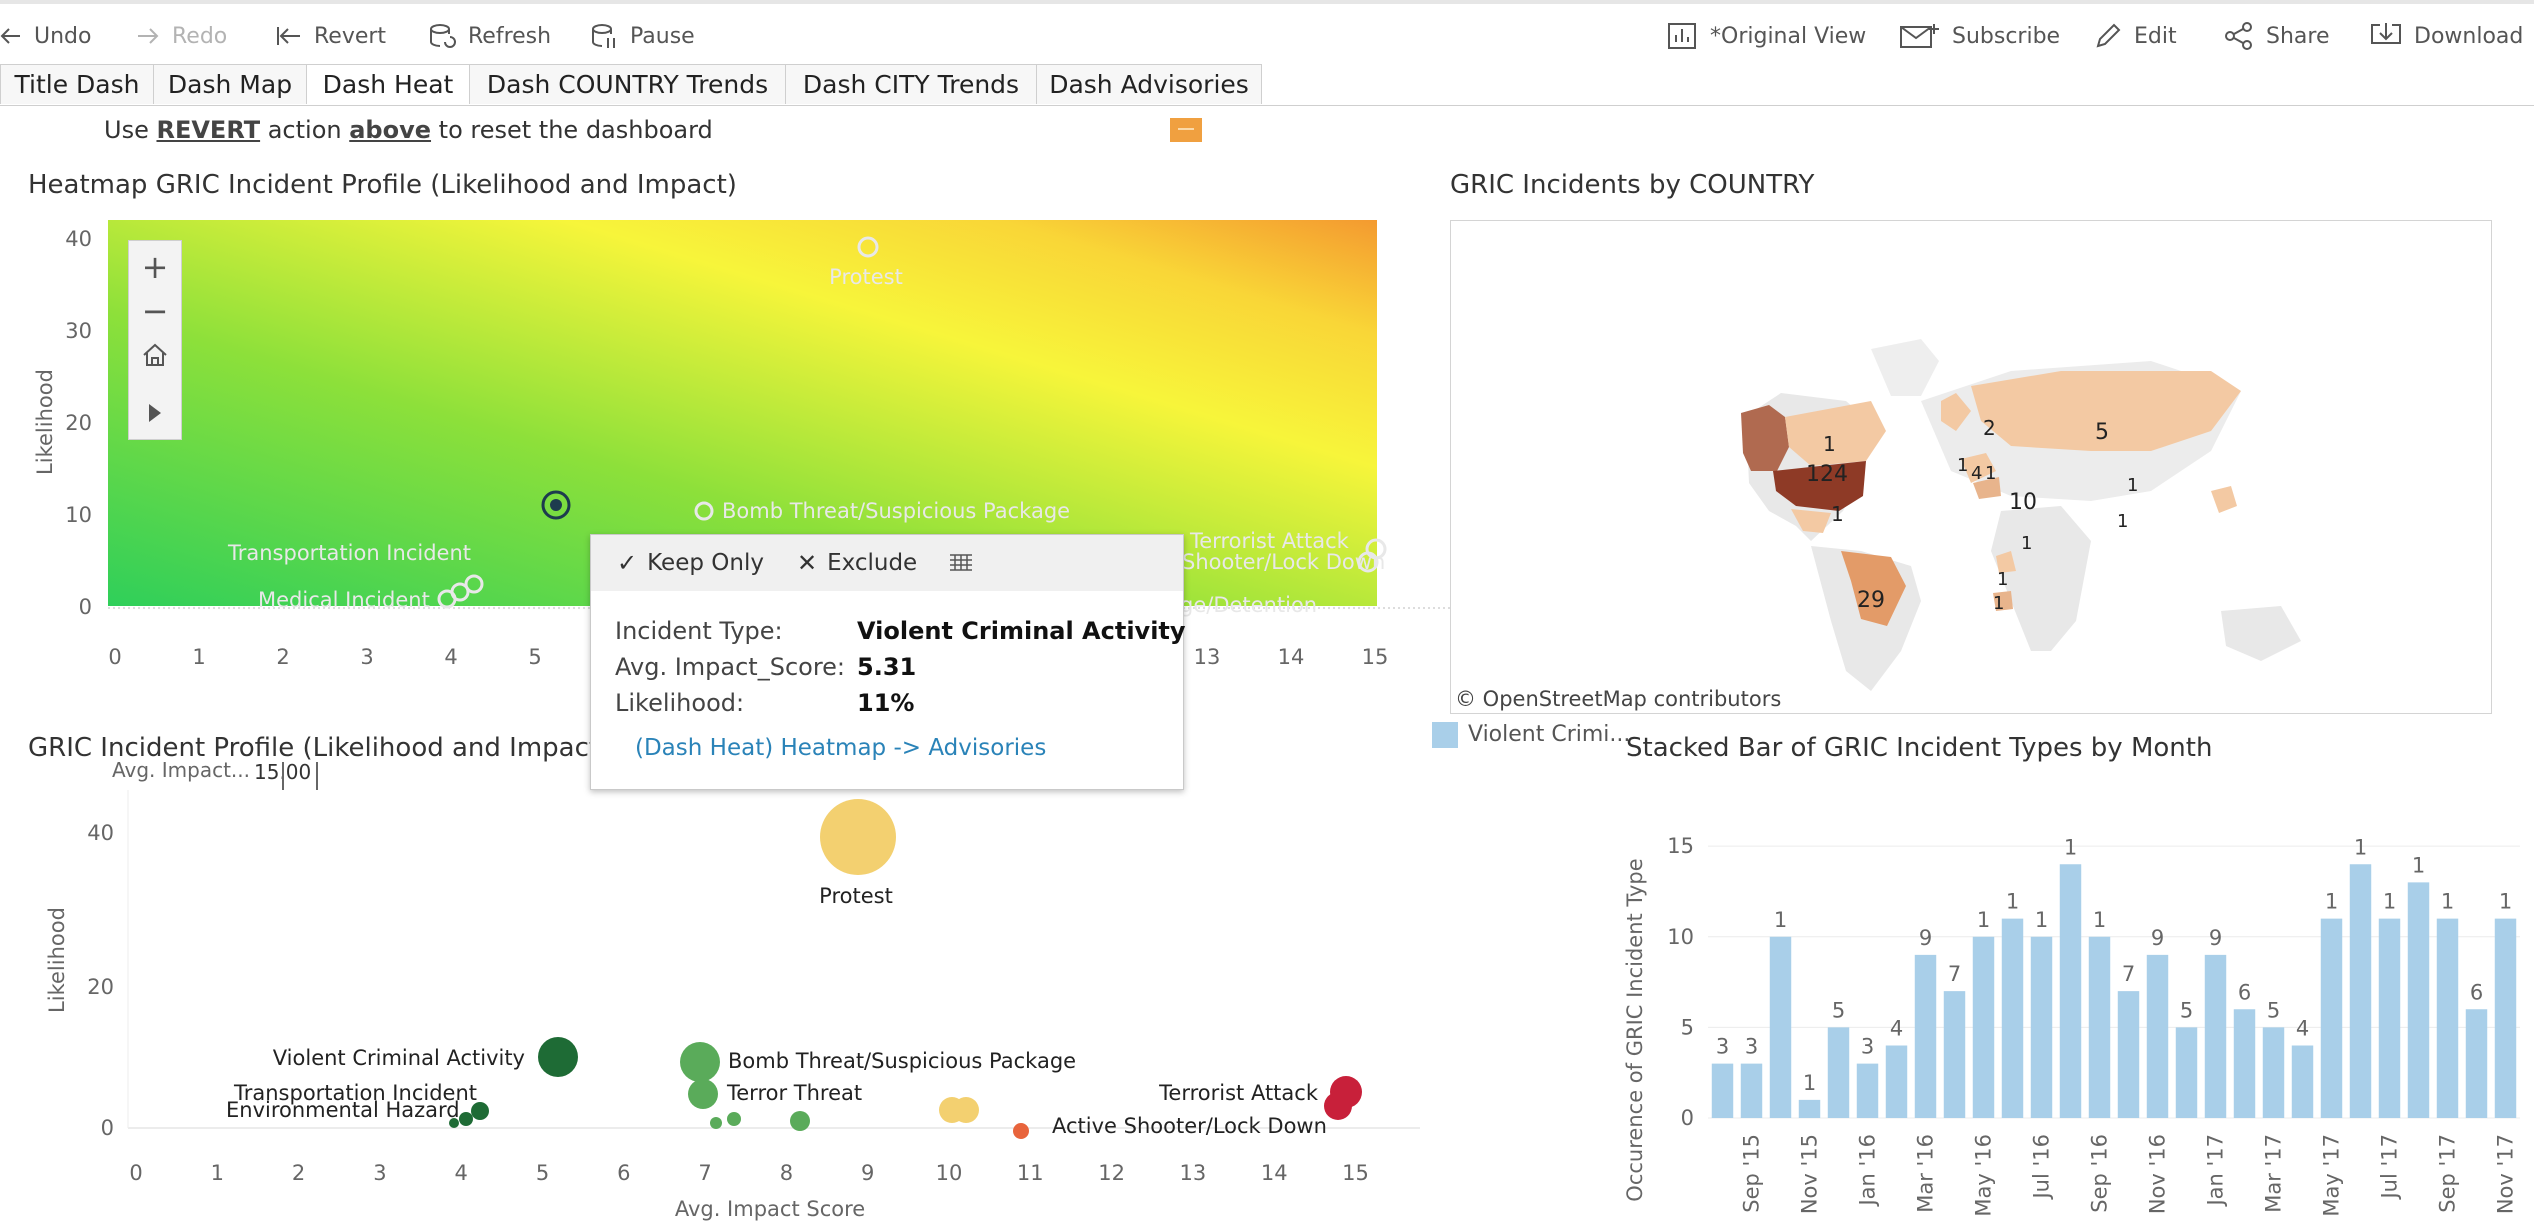 Image resolution: width=2534 pixels, height=1230 pixels. Describe the element at coordinates (2274, 1173) in the screenshot. I see `x-tick: Mar '17` at that location.